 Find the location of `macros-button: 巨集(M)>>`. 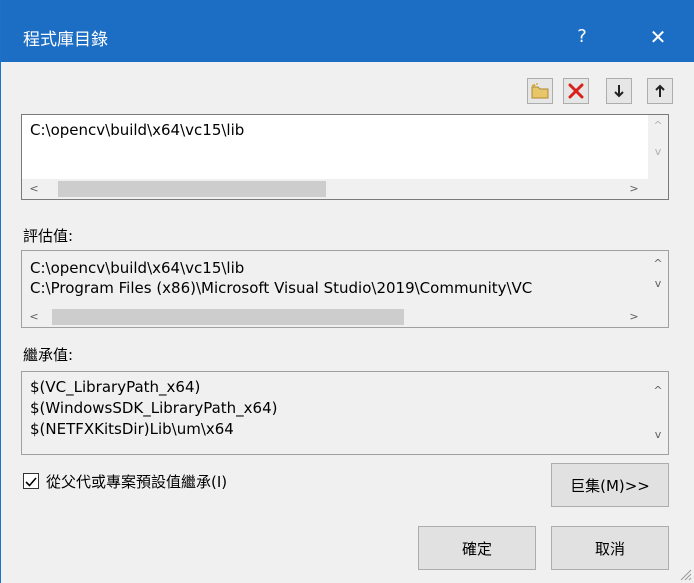

macros-button: 巨集(M)>> is located at coordinates (610, 485).